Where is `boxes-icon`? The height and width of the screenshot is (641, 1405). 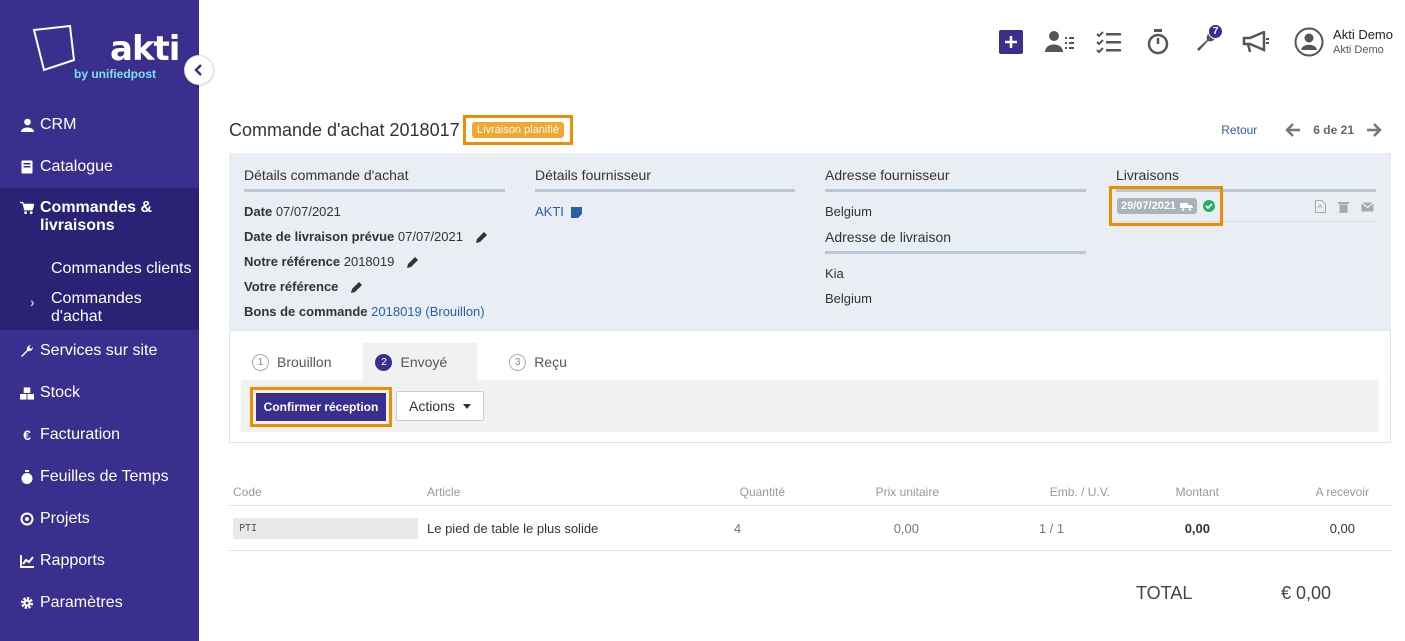 boxes-icon is located at coordinates (27, 393).